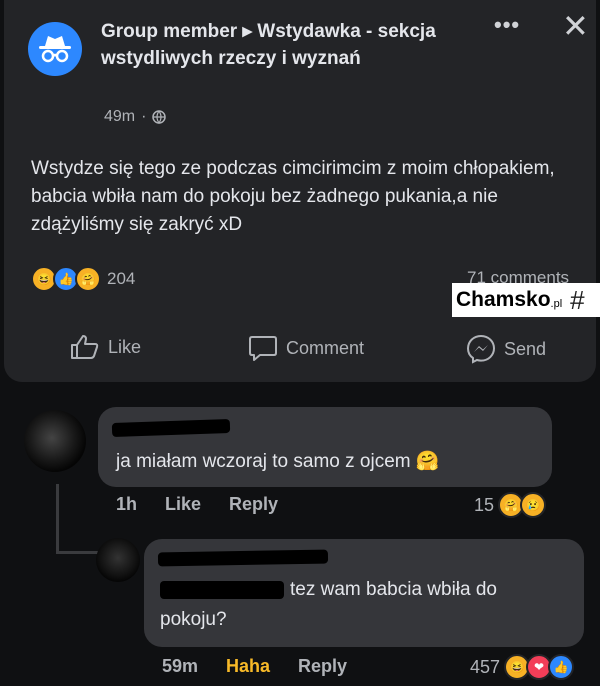 Image resolution: width=600 pixels, height=686 pixels. I want to click on watermark: Chamsko .pl #, so click(526, 300).